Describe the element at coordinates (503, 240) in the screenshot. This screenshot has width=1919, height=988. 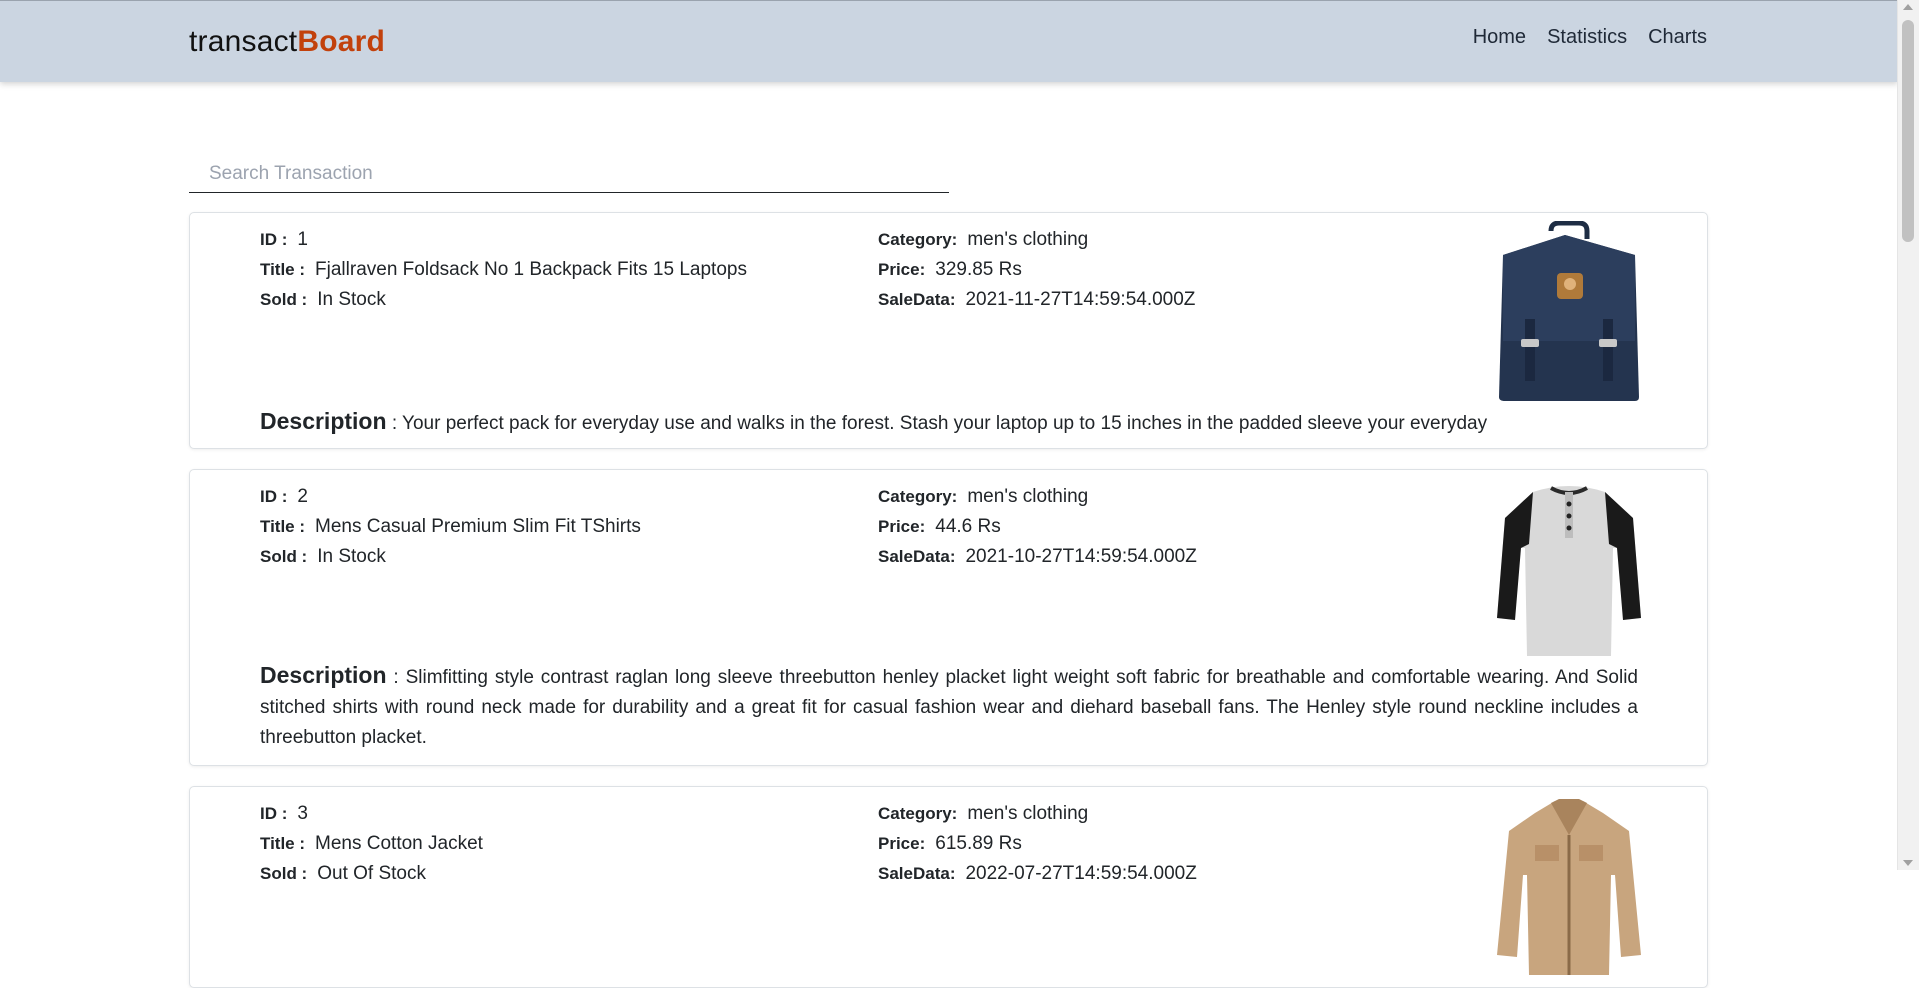
I see `id-row: ID : 1` at that location.